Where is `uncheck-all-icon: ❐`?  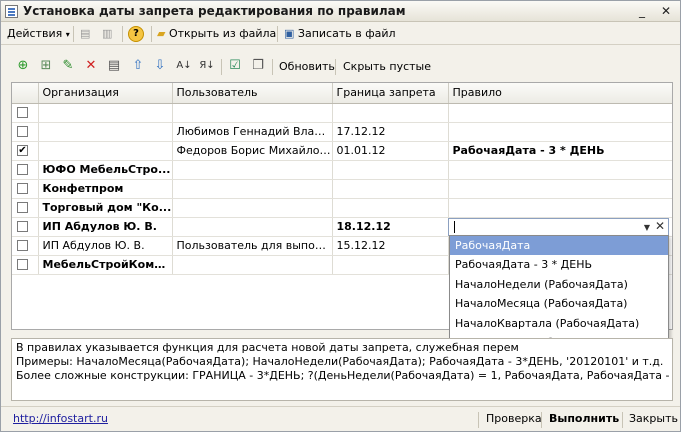
uncheck-all-icon: ❐ is located at coordinates (258, 66).